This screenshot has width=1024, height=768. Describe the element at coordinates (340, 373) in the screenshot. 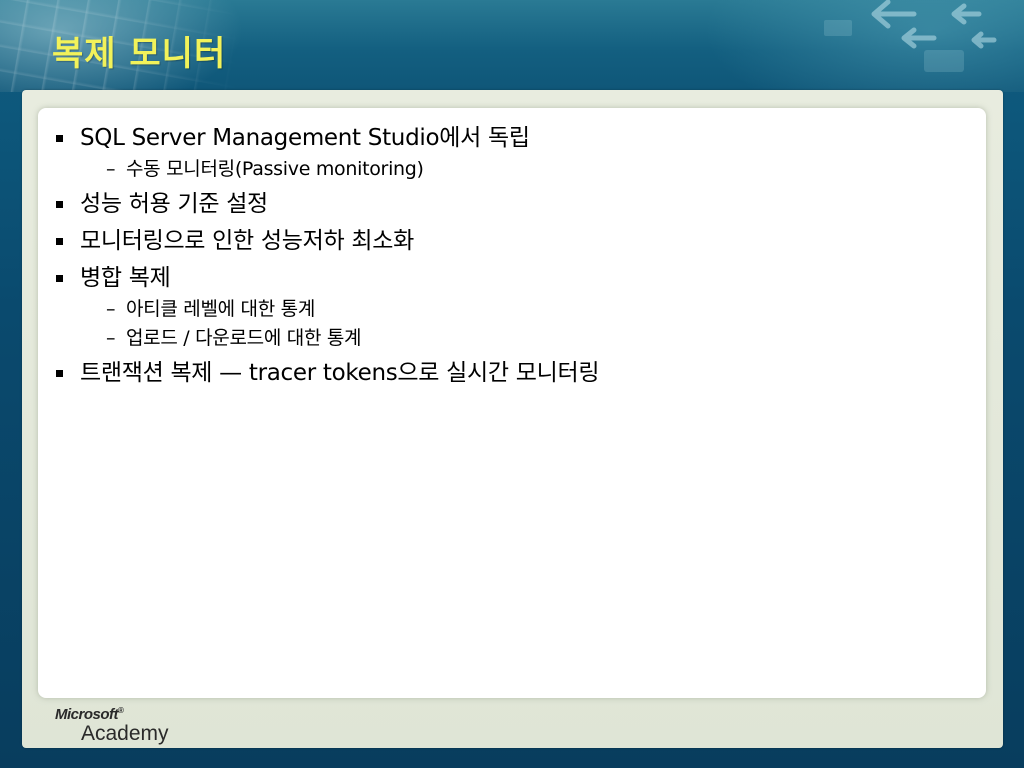

I see `bullet-text: 트랜잭션 복제 — tracer tokens으로 실시간 모니터링` at that location.